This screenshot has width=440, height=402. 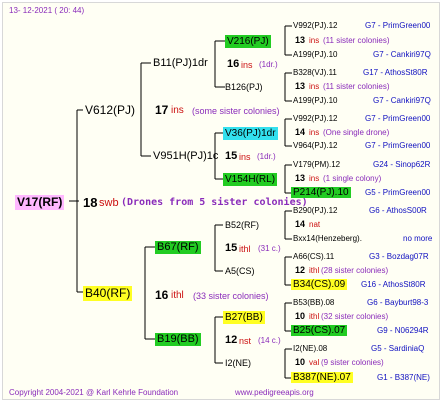 What do you see at coordinates (355, 316) in the screenshot?
I see `g3-6-note: (32 sister colonies)` at bounding box center [355, 316].